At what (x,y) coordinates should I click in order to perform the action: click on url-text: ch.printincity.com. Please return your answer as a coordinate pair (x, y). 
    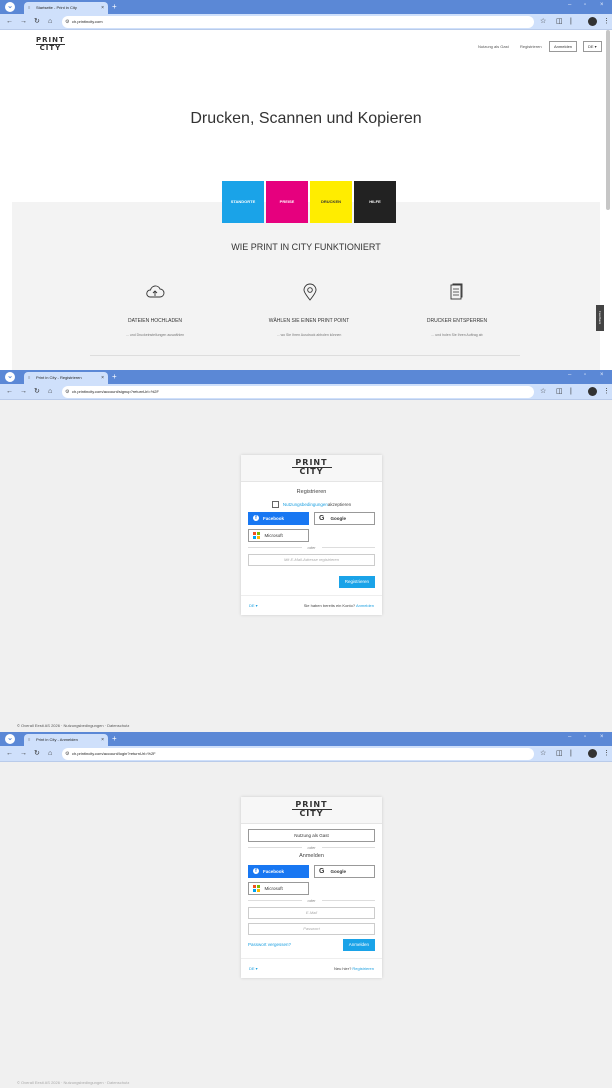
    Looking at the image, I should click on (87, 21).